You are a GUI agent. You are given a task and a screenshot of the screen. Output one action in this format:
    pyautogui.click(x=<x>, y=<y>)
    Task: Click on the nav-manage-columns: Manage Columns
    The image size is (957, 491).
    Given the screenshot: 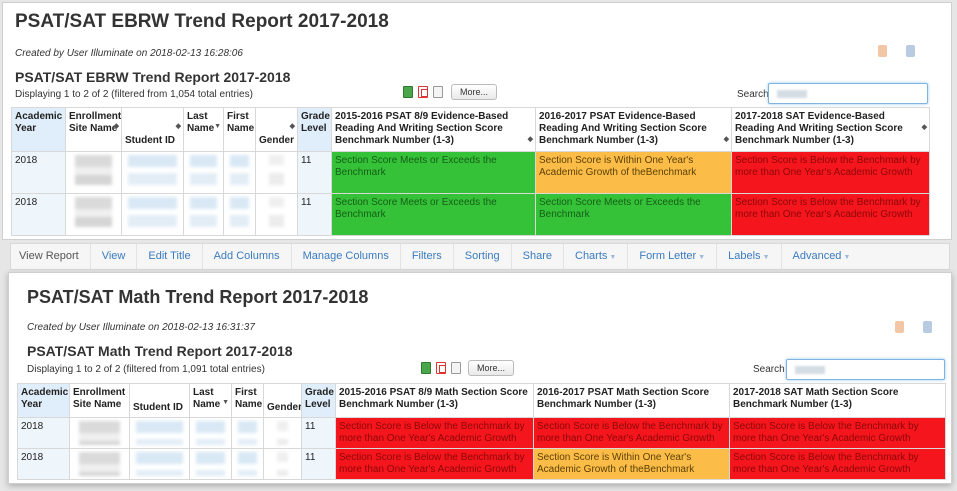 What is the action you would take?
    pyautogui.click(x=345, y=256)
    